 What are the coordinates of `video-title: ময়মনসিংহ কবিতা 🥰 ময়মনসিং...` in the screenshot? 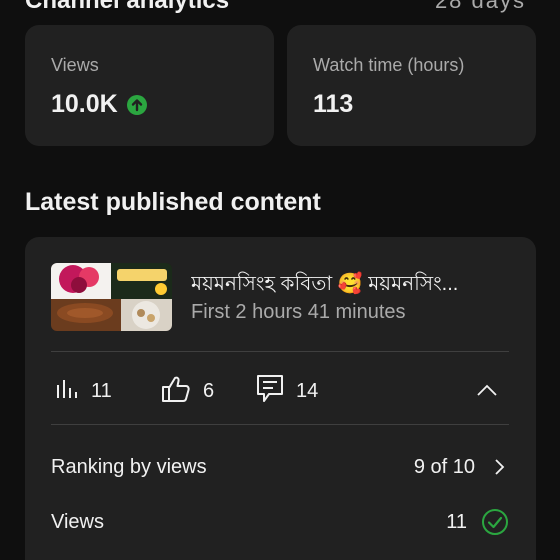 It's located at (341, 285).